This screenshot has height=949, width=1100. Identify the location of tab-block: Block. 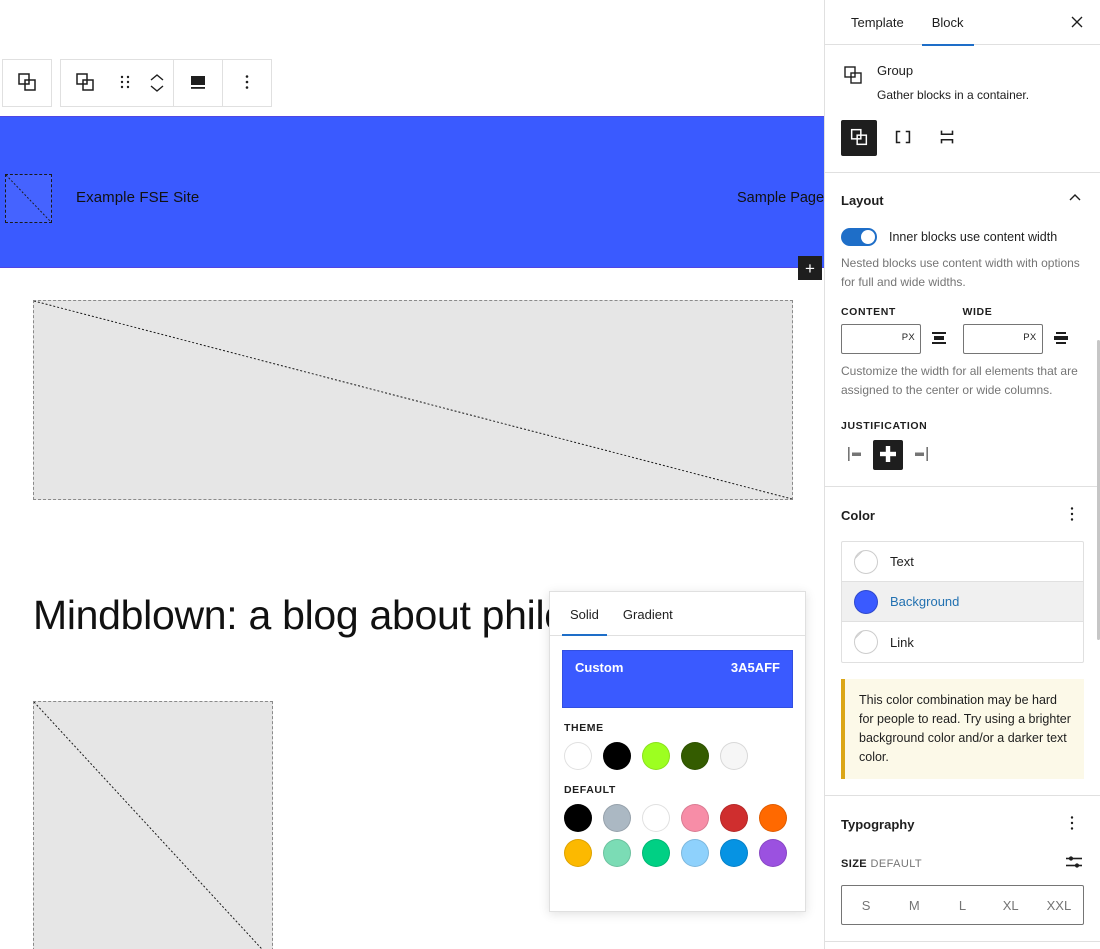
(948, 23).